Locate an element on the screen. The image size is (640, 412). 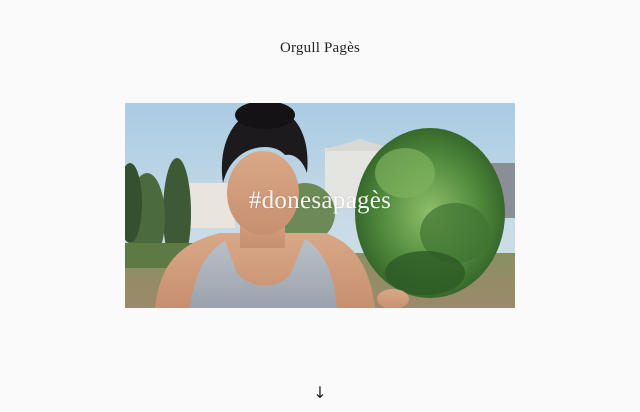
hero-hashtag: #donesapagès is located at coordinates (320, 200).